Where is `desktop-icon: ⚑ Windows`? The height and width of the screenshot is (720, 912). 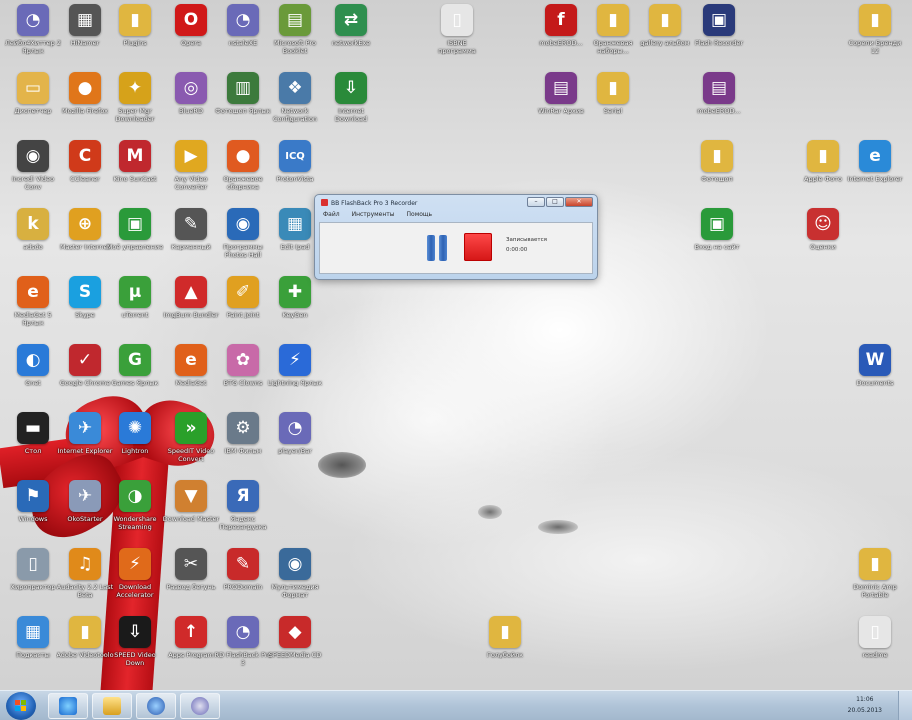
desktop-icon: ⚑ Windows is located at coordinates (33, 513).